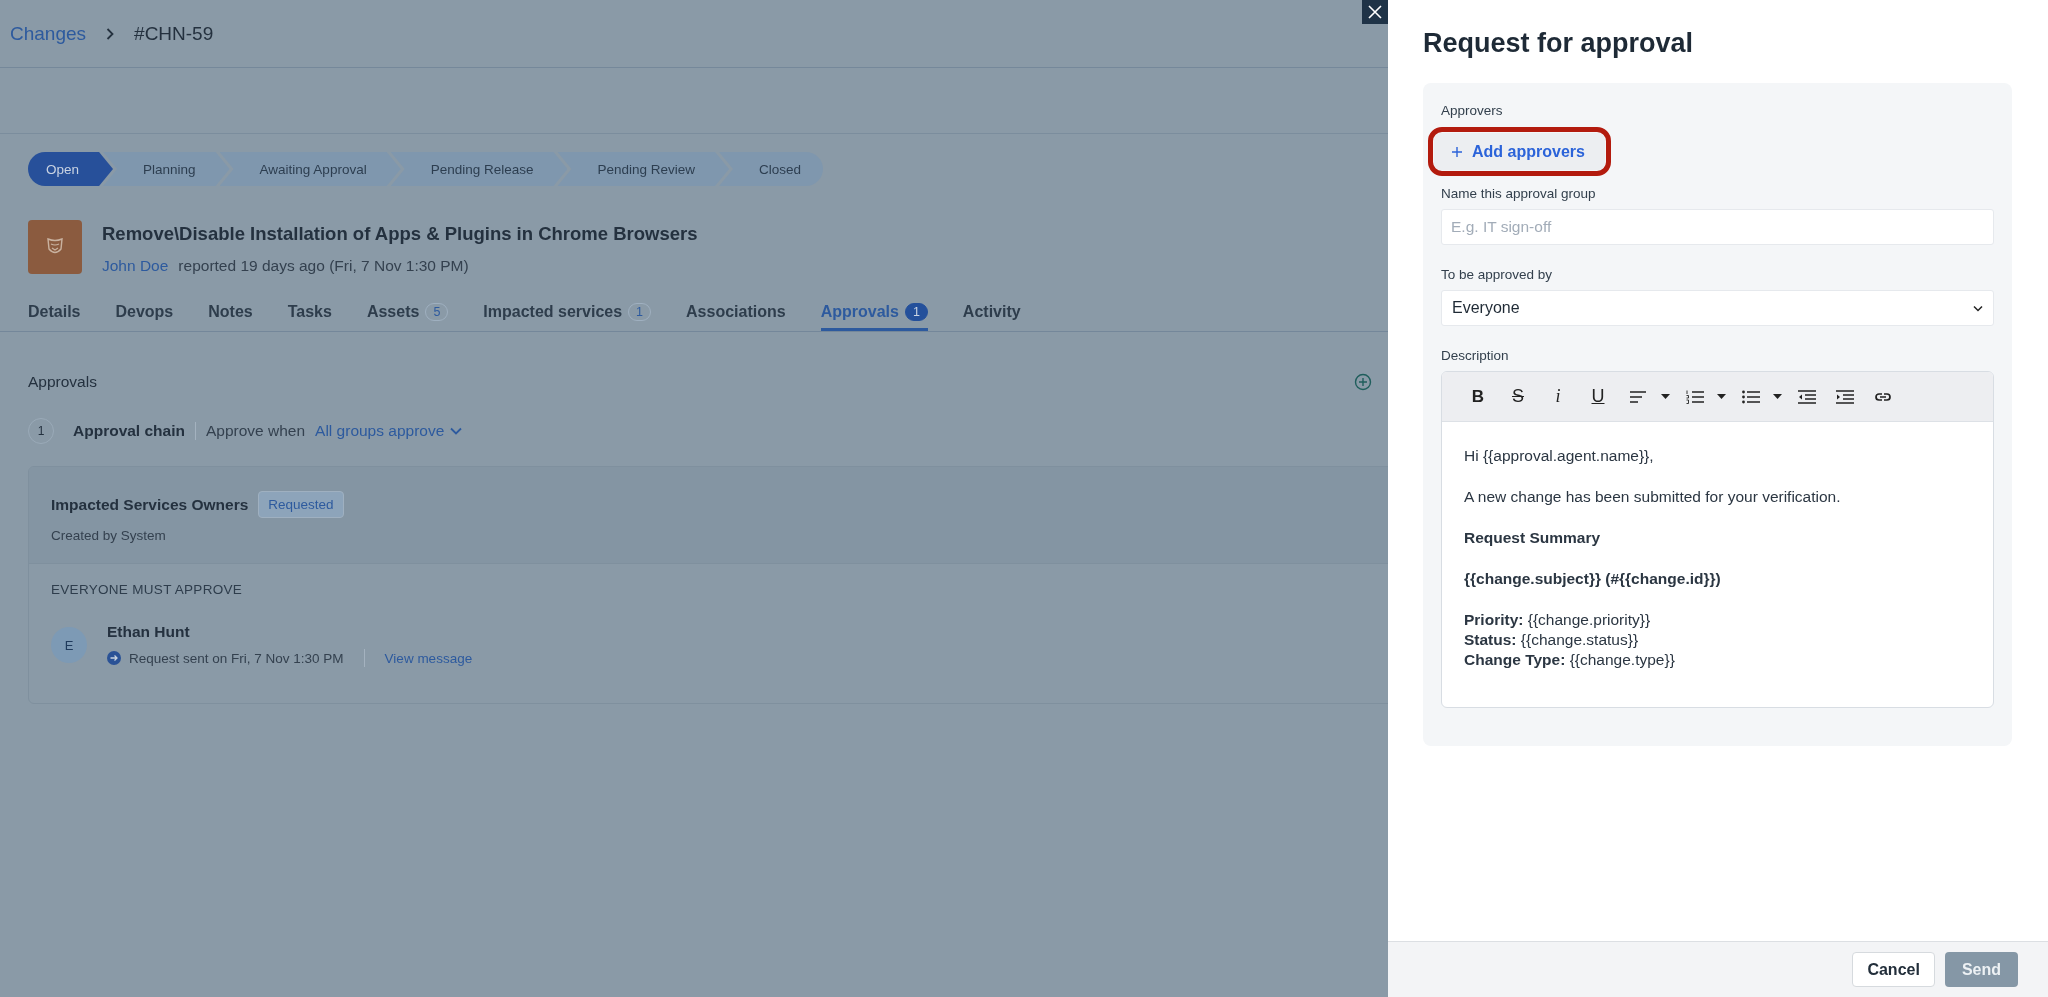 The height and width of the screenshot is (997, 2048). I want to click on text-line: Status: {{change.status}}, so click(1552, 640).